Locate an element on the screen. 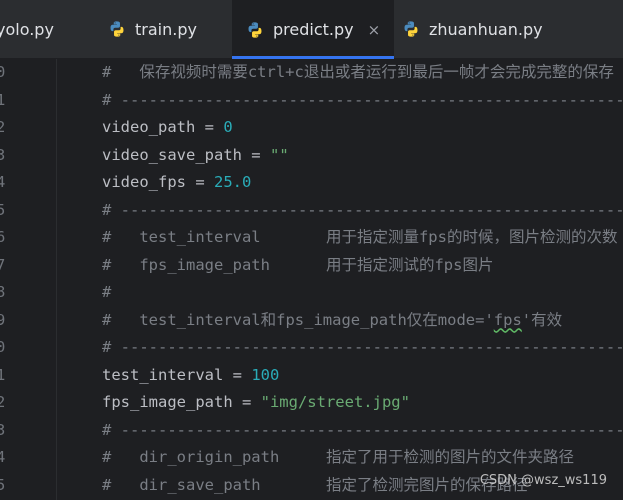  code-token: video_path = is located at coordinates (163, 127).